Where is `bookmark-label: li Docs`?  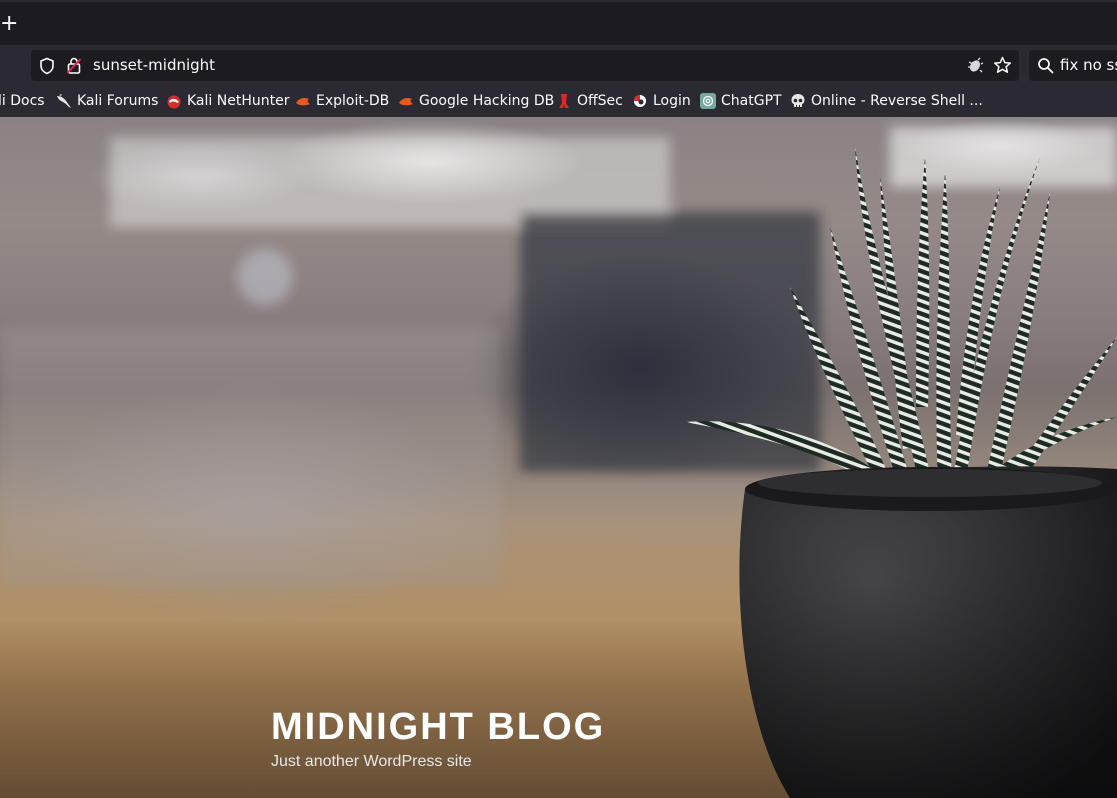
bookmark-label: li Docs is located at coordinates (22, 101).